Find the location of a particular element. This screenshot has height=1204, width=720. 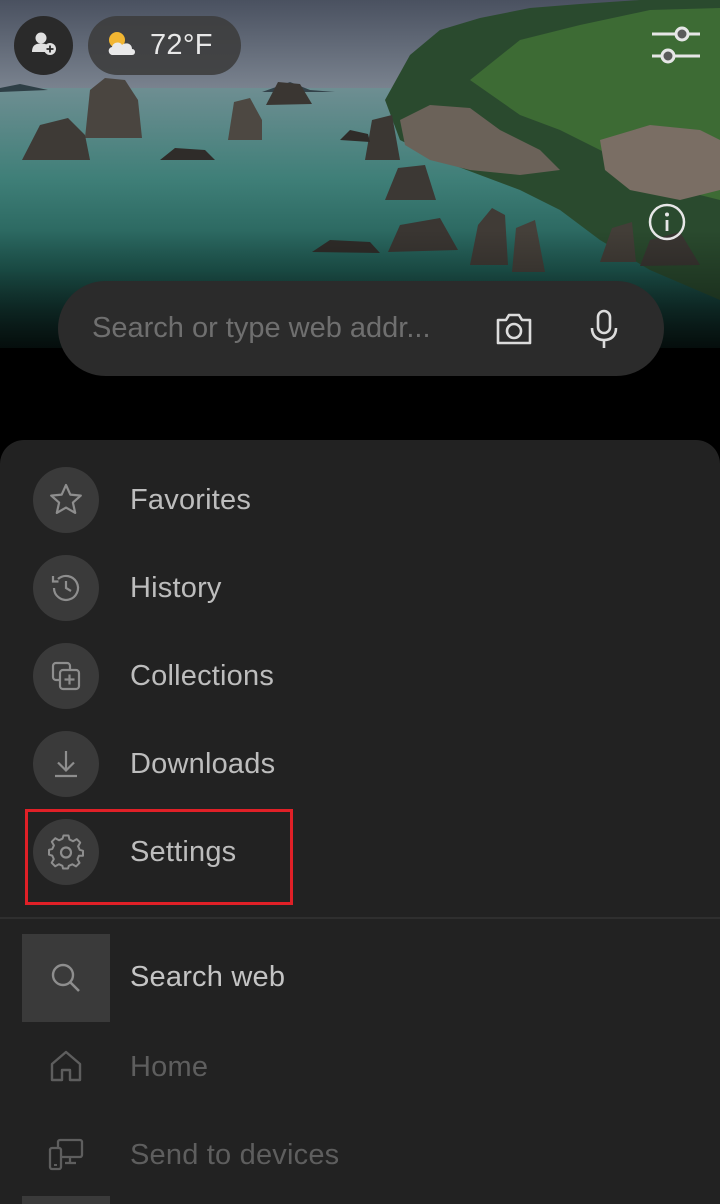

add-profile-button is located at coordinates (43, 45).